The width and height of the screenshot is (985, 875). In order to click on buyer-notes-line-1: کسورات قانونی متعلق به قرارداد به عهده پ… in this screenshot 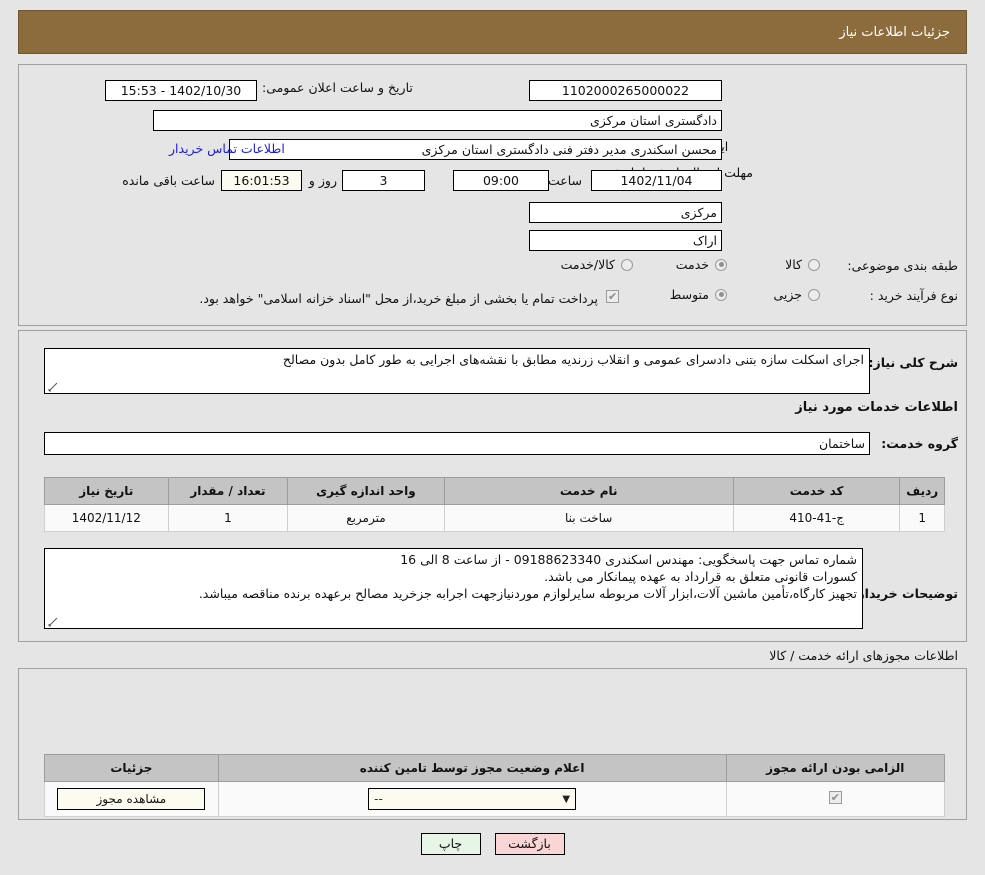, I will do `click(700, 576)`.